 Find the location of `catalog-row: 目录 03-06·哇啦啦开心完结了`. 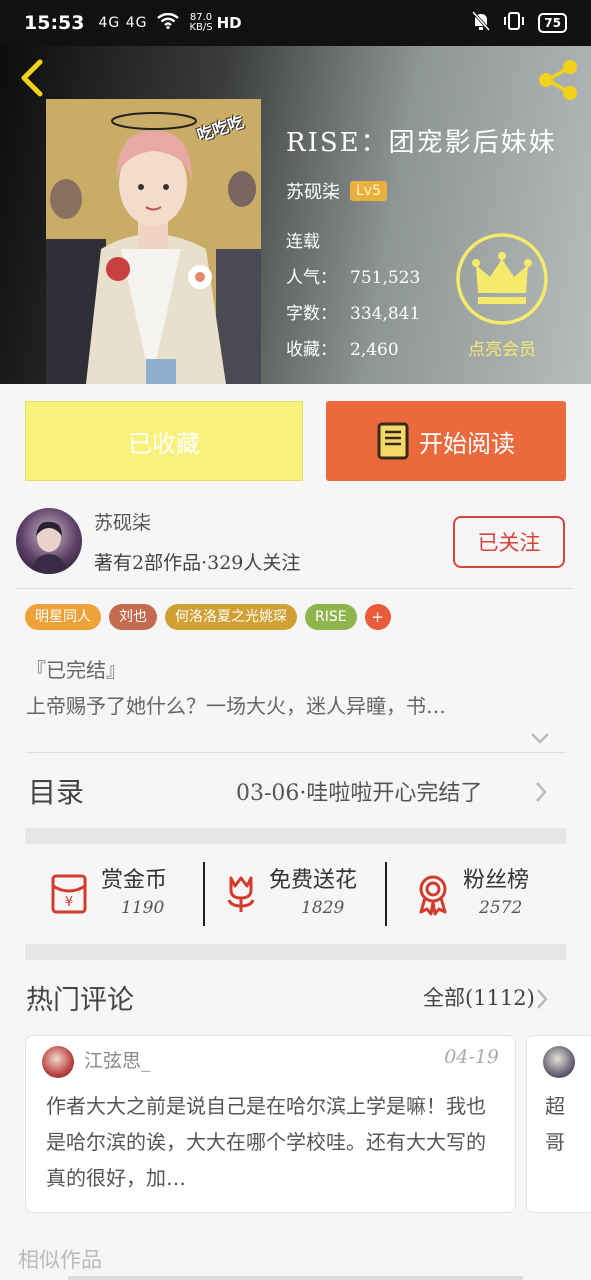

catalog-row: 目录 03-06·哇啦啦开心完结了 is located at coordinates (295, 790).